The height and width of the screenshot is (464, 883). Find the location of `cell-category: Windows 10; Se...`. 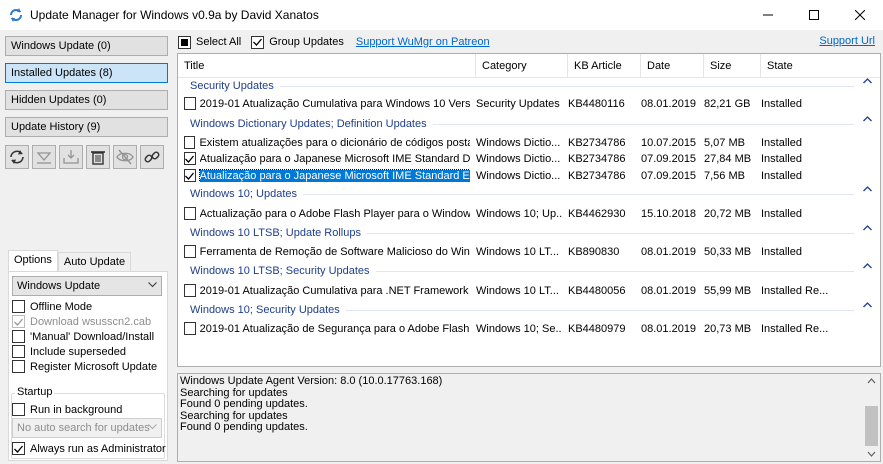

cell-category: Windows 10; Se... is located at coordinates (519, 328).